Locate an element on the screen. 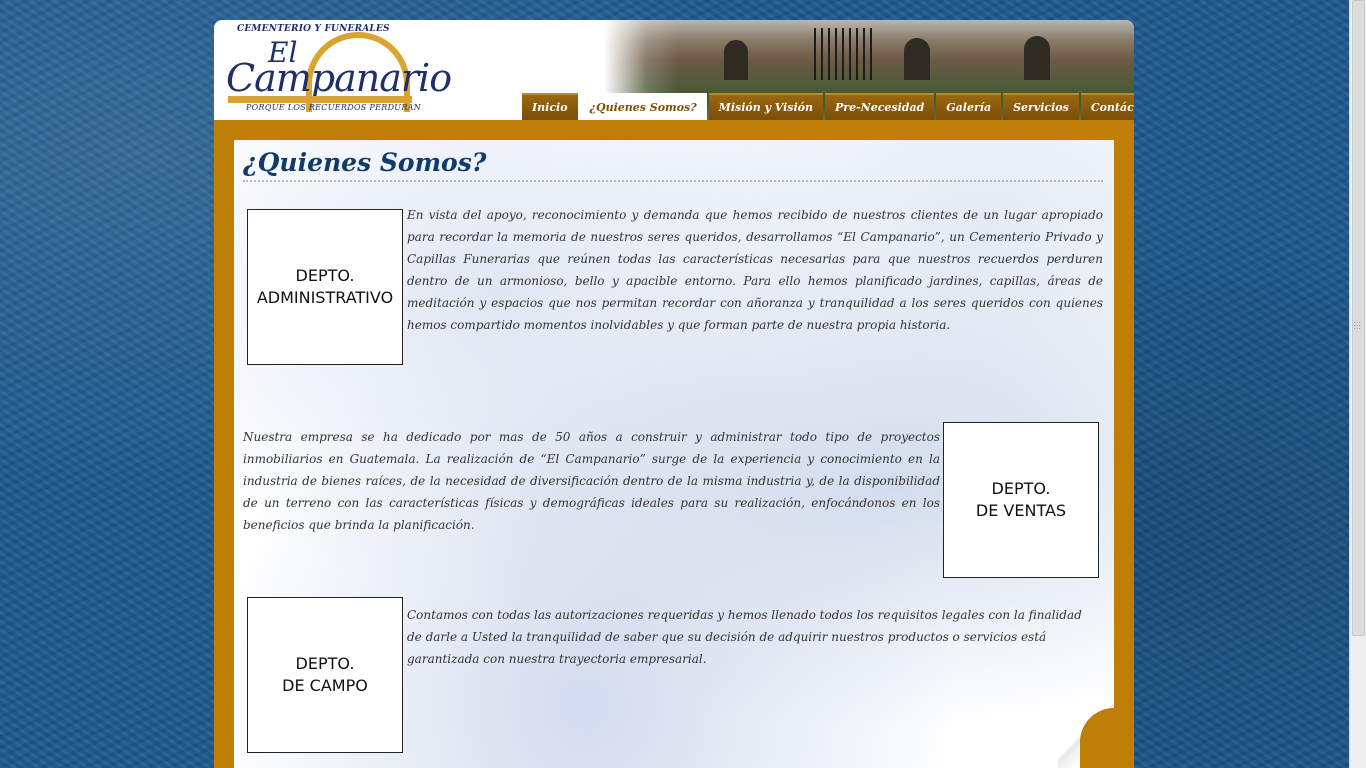  nav-inicio: Inicio is located at coordinates (550, 106).